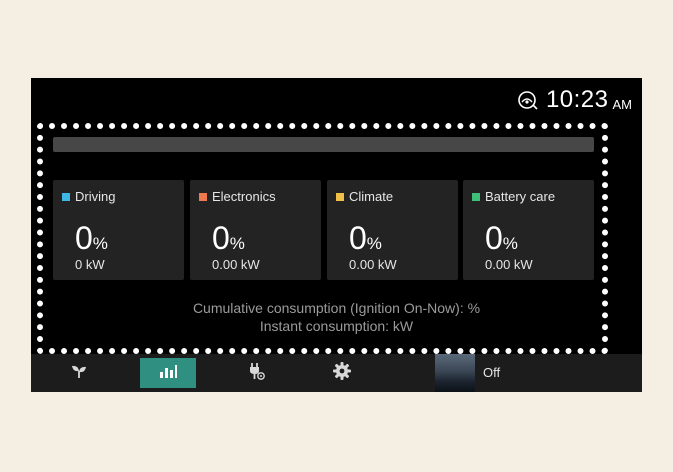 This screenshot has height=472, width=673. I want to click on media-status-label: Off, so click(492, 372).